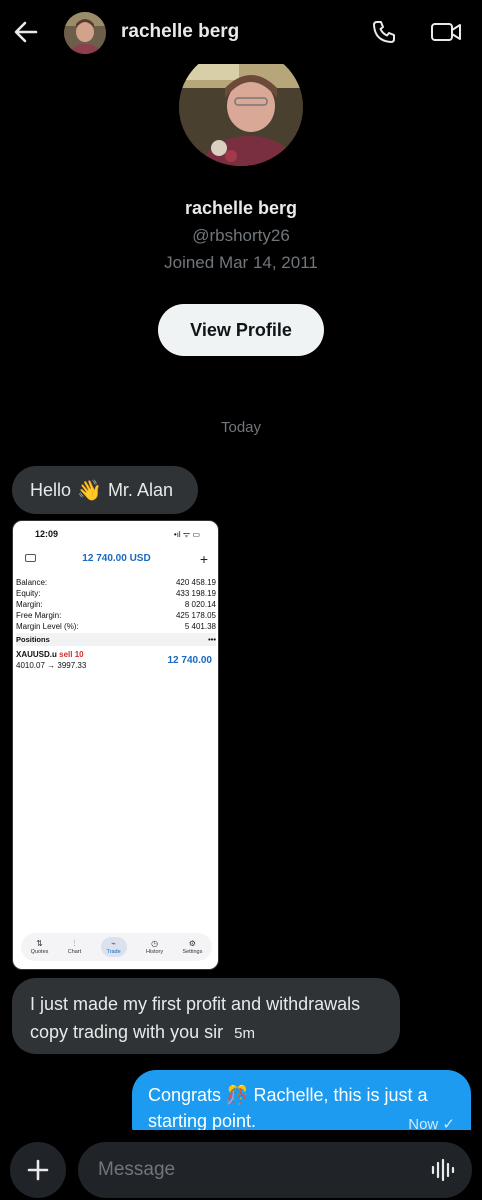 The image size is (482, 1200). I want to click on ss-row: Free Margin: 425 178.05, so click(116, 615).